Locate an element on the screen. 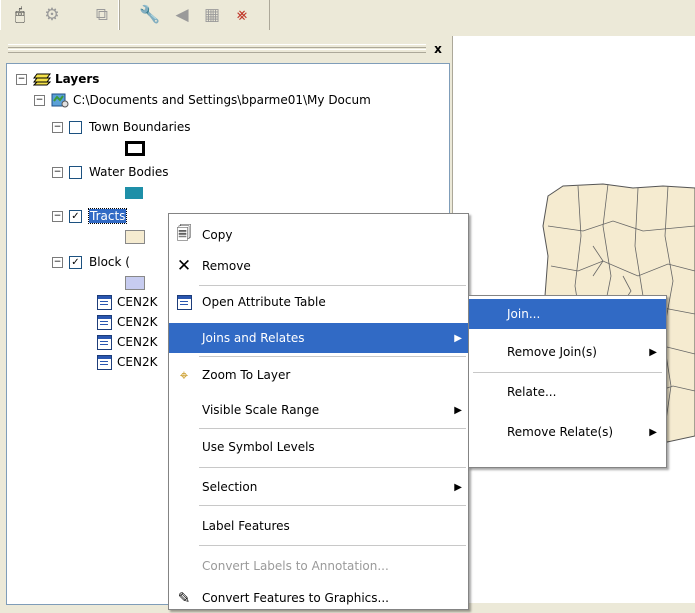  hyperlink-tool-icon: ⚙ is located at coordinates (52, 15).